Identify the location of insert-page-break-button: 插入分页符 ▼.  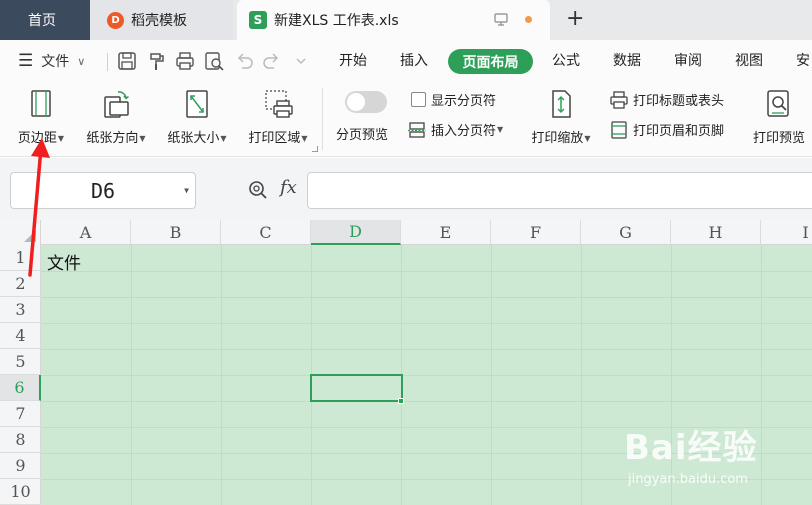
(455, 129).